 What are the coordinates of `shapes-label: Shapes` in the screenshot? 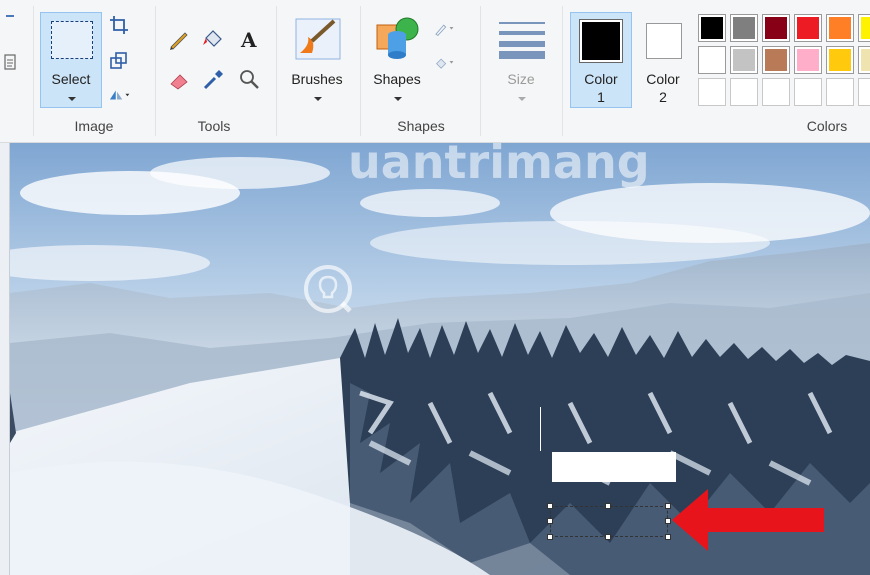 It's located at (397, 79).